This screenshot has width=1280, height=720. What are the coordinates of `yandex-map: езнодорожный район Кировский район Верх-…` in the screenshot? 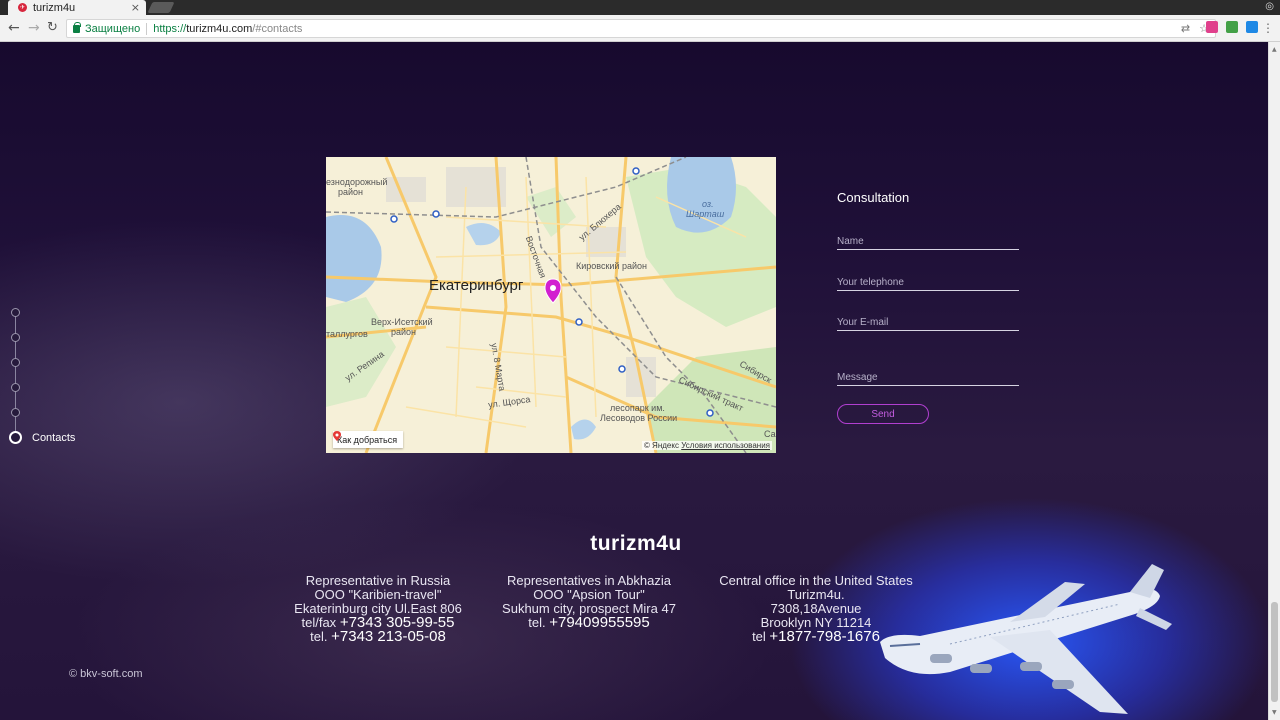 It's located at (551, 305).